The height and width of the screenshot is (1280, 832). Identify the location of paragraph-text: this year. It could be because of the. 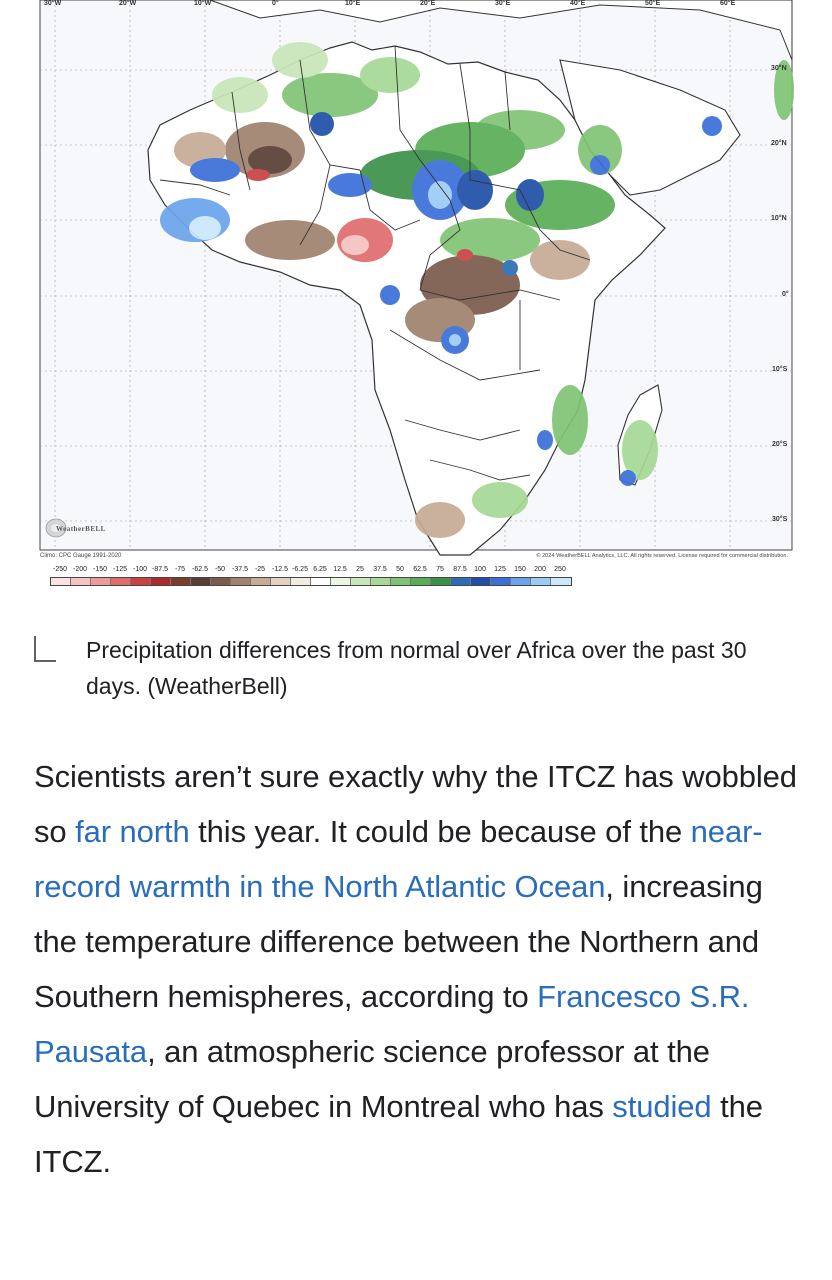
(440, 831).